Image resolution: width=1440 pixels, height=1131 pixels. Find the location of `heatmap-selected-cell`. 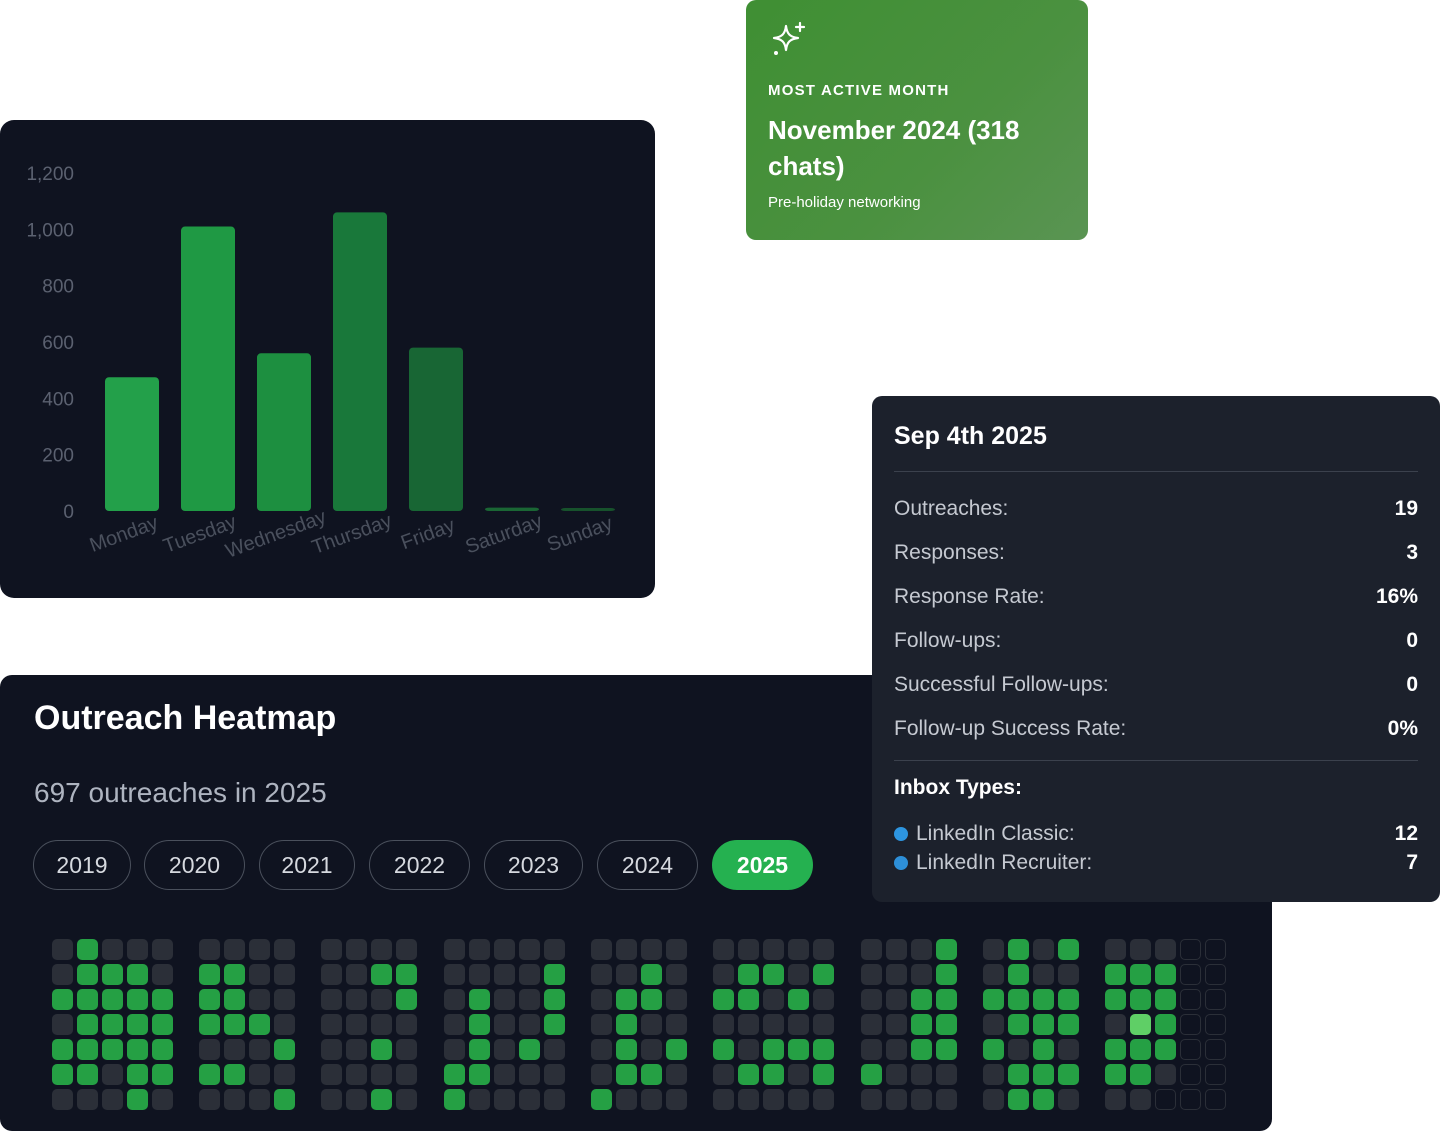

heatmap-selected-cell is located at coordinates (1140, 1024).